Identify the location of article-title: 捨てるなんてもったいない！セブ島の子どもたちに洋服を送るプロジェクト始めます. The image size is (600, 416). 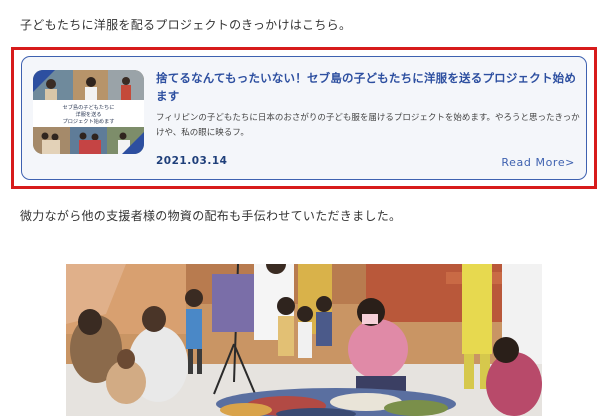
(368, 87).